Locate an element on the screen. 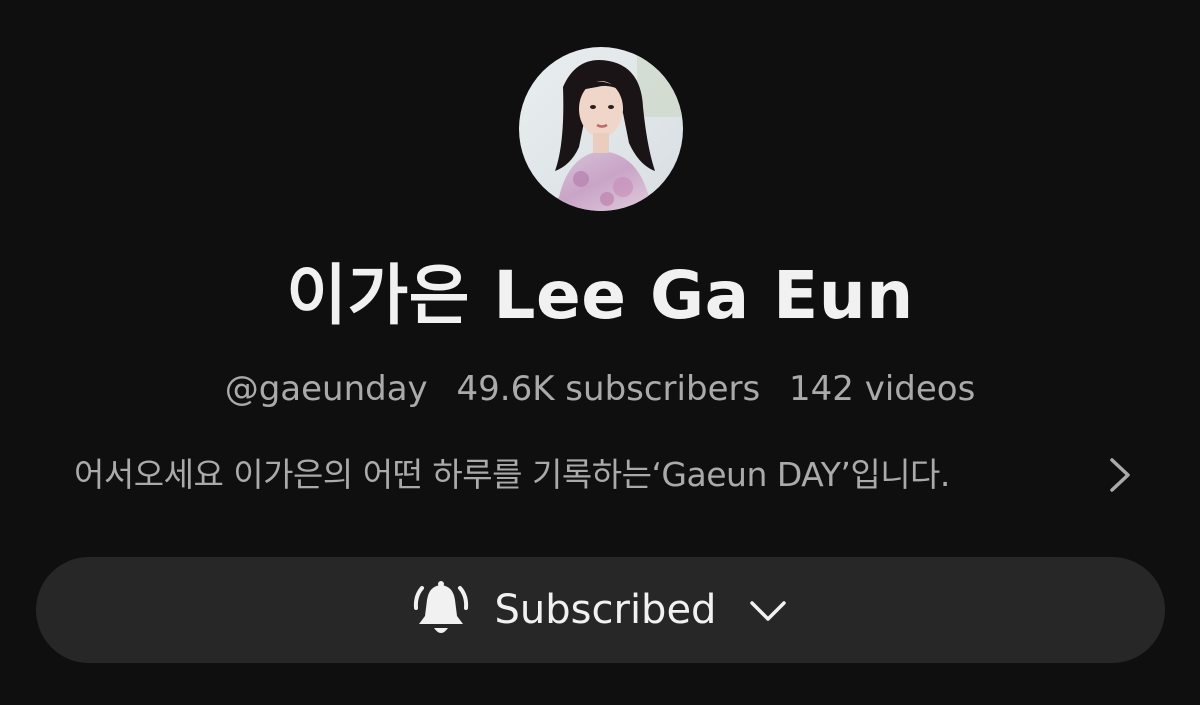  channel-description: 어서오세요 이가은의 어떤 하루를 기록하는‘Gaeun DAY’입니다. is located at coordinates (614, 475).